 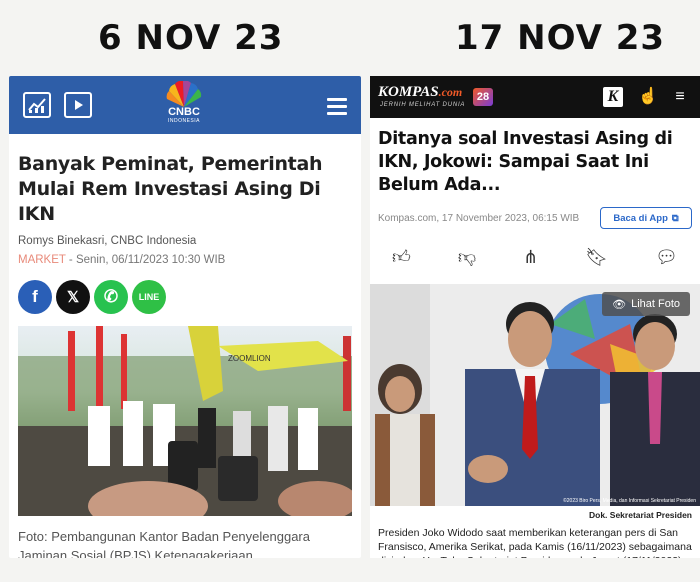 What do you see at coordinates (249, 358) in the screenshot?
I see `excavator-brand: ZOOMLION` at bounding box center [249, 358].